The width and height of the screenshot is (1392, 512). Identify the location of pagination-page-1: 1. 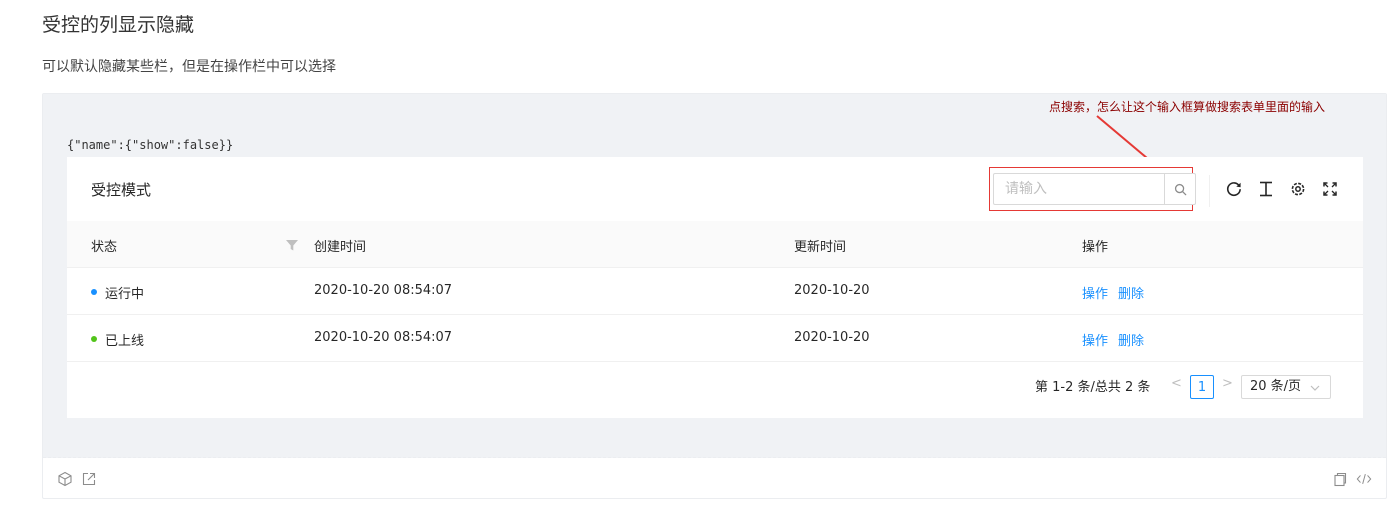
(1202, 387).